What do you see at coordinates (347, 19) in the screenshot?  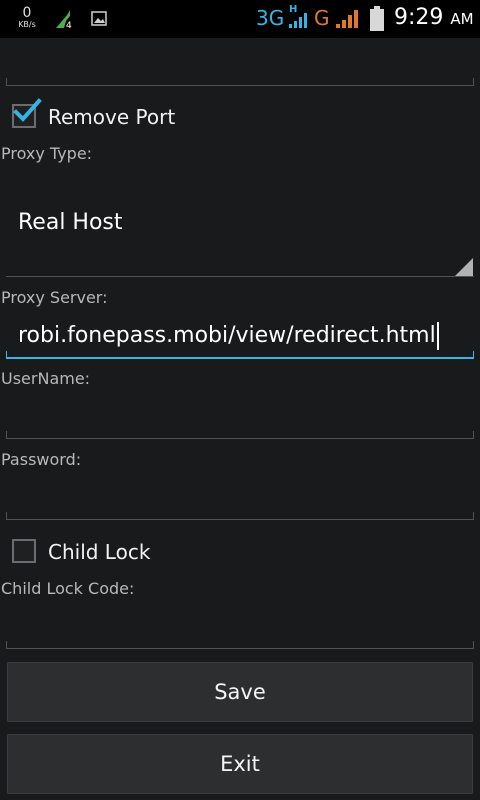 I see `signal-bars-g-icon` at bounding box center [347, 19].